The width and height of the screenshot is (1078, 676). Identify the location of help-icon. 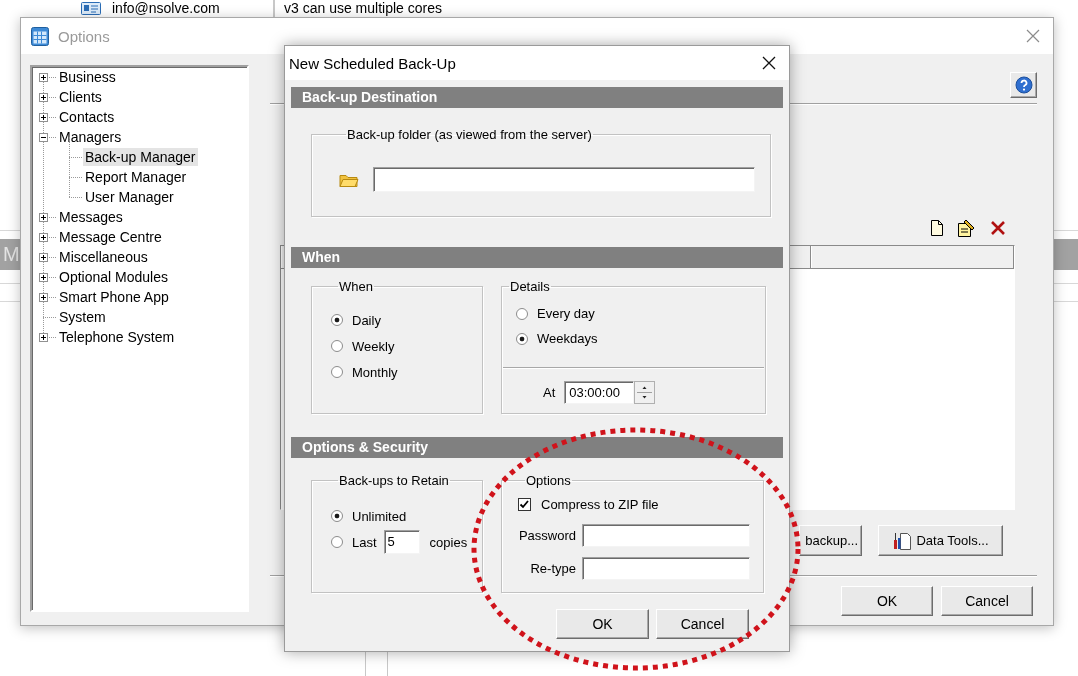
(1023, 85).